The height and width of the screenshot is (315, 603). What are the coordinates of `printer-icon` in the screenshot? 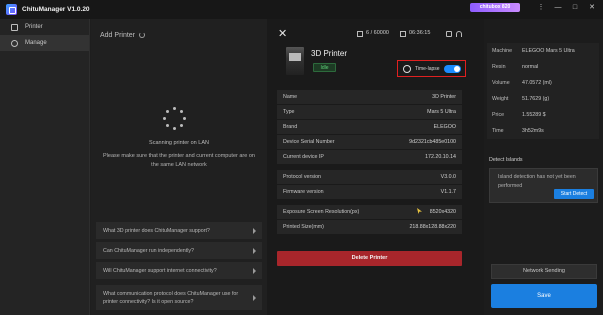 It's located at (14, 27).